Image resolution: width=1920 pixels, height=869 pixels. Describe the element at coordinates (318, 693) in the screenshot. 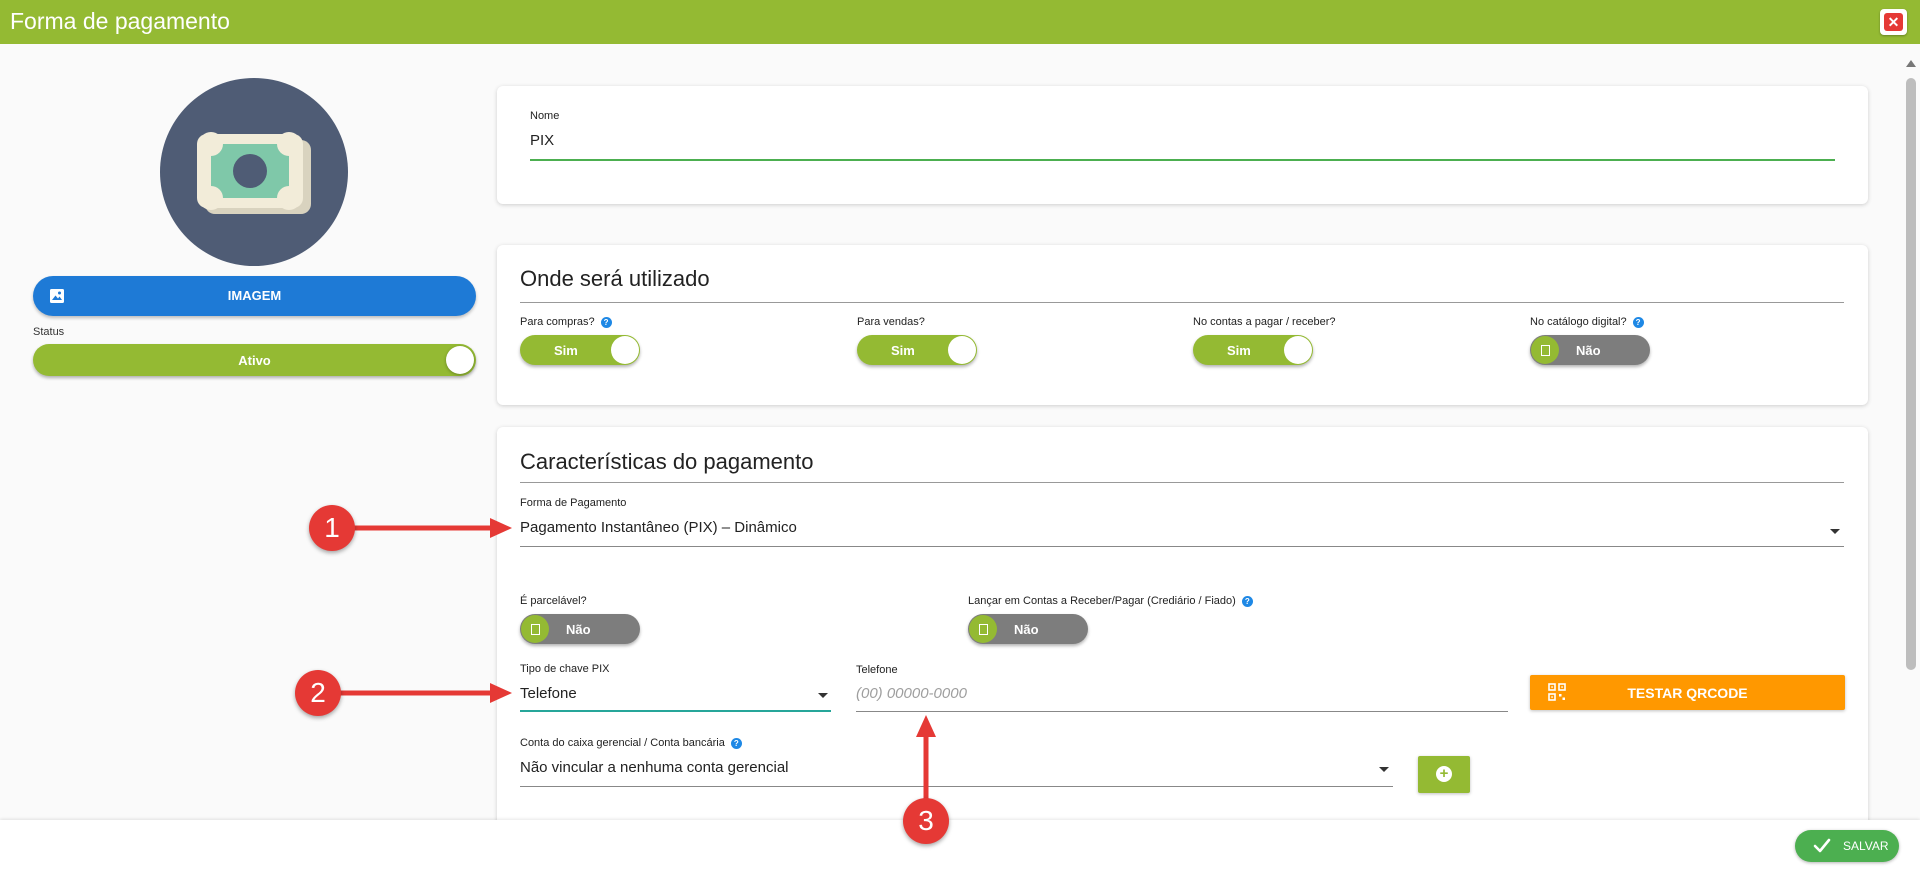

I see `annotation-marker-2: 2` at that location.